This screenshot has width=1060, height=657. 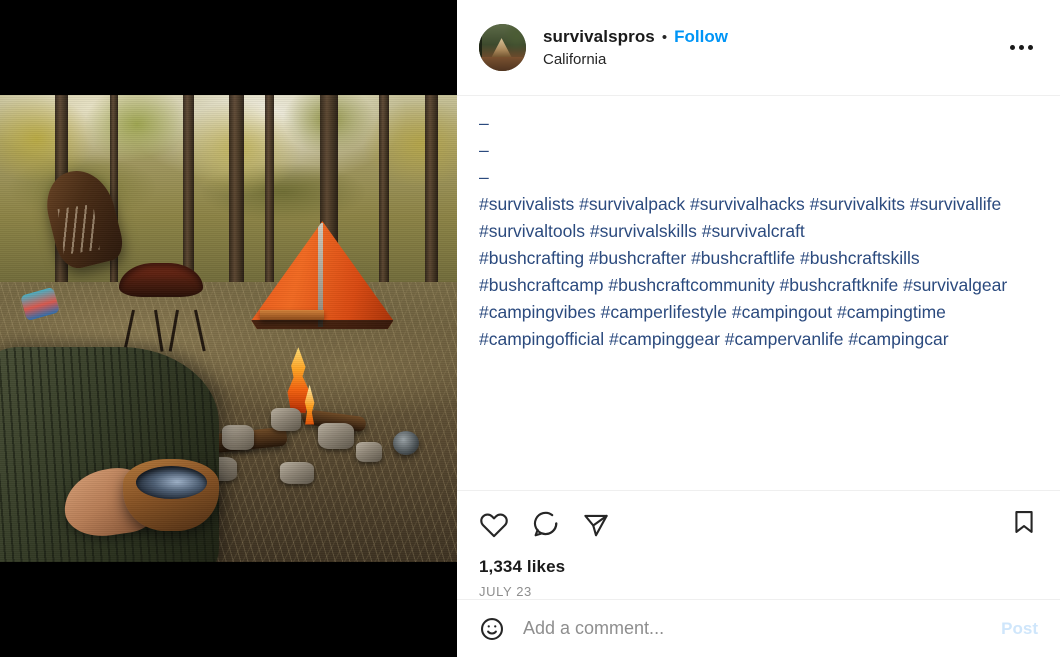 I want to click on emoji-smiley-icon, so click(x=492, y=629).